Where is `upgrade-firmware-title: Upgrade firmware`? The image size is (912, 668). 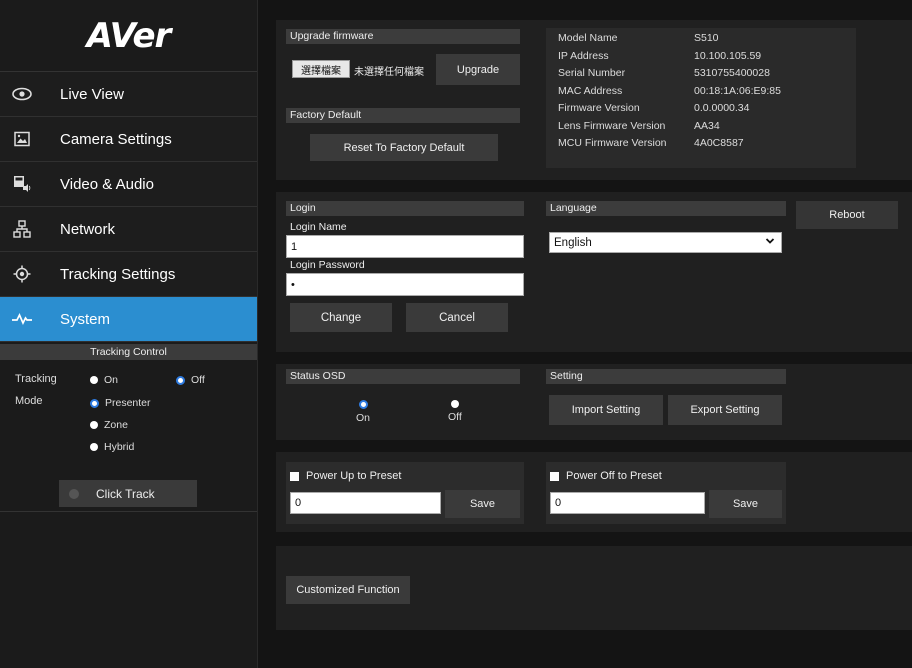 upgrade-firmware-title: Upgrade firmware is located at coordinates (403, 36).